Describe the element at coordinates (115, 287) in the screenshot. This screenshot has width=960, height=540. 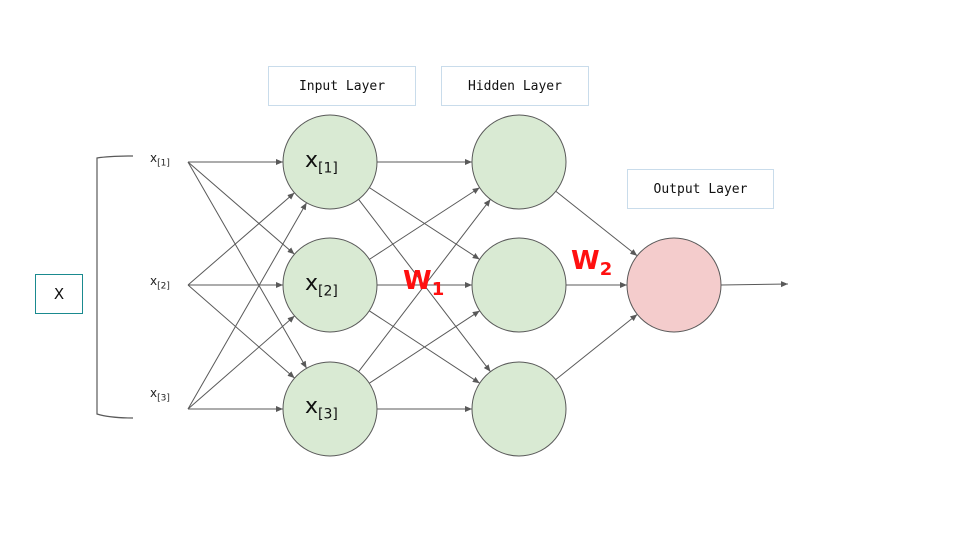
I see `input-bracket` at that location.